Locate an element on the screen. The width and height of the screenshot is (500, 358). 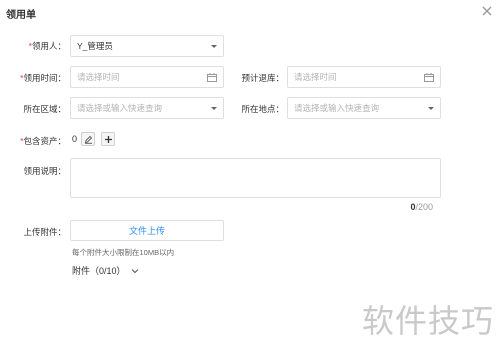
upload-size-hint: 每个附件大小限制在10MB以内 is located at coordinates (123, 252).